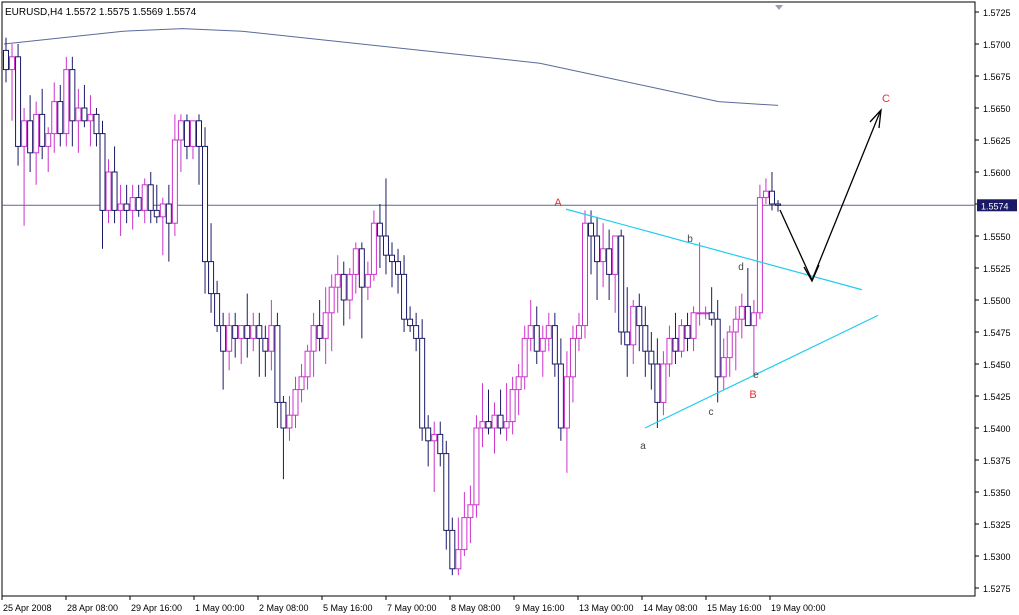 The image size is (1019, 615). Describe the element at coordinates (540, 608) in the screenshot. I see `x-tick-label: 9 May 16:00` at that location.